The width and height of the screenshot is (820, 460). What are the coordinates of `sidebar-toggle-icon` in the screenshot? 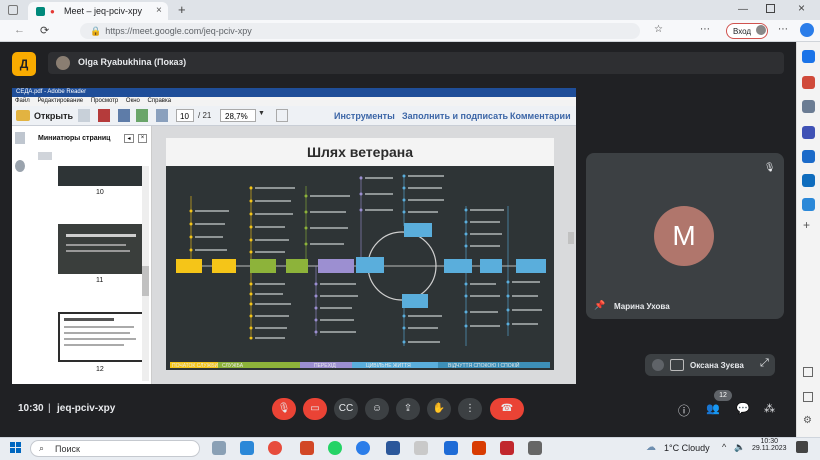 It's located at (808, 397).